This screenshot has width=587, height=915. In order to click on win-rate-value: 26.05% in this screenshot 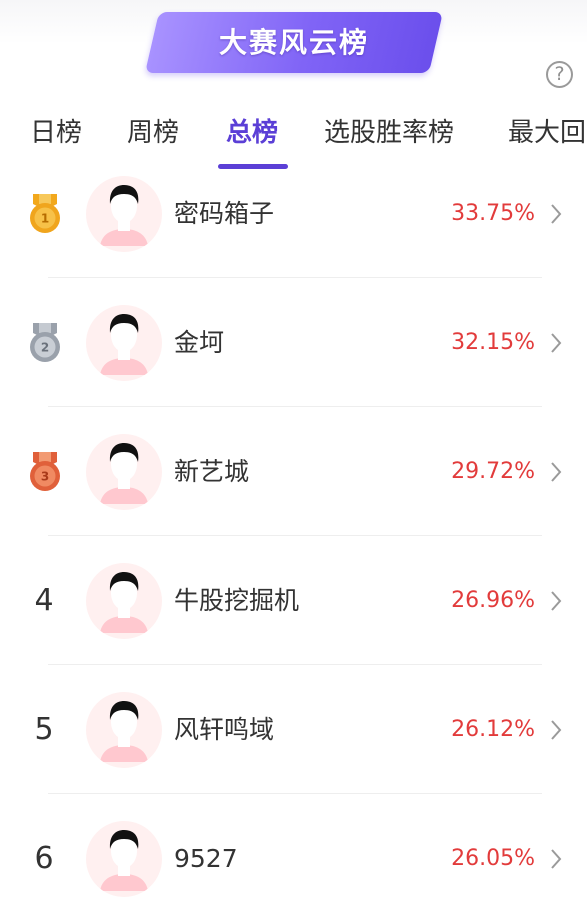, I will do `click(493, 858)`.